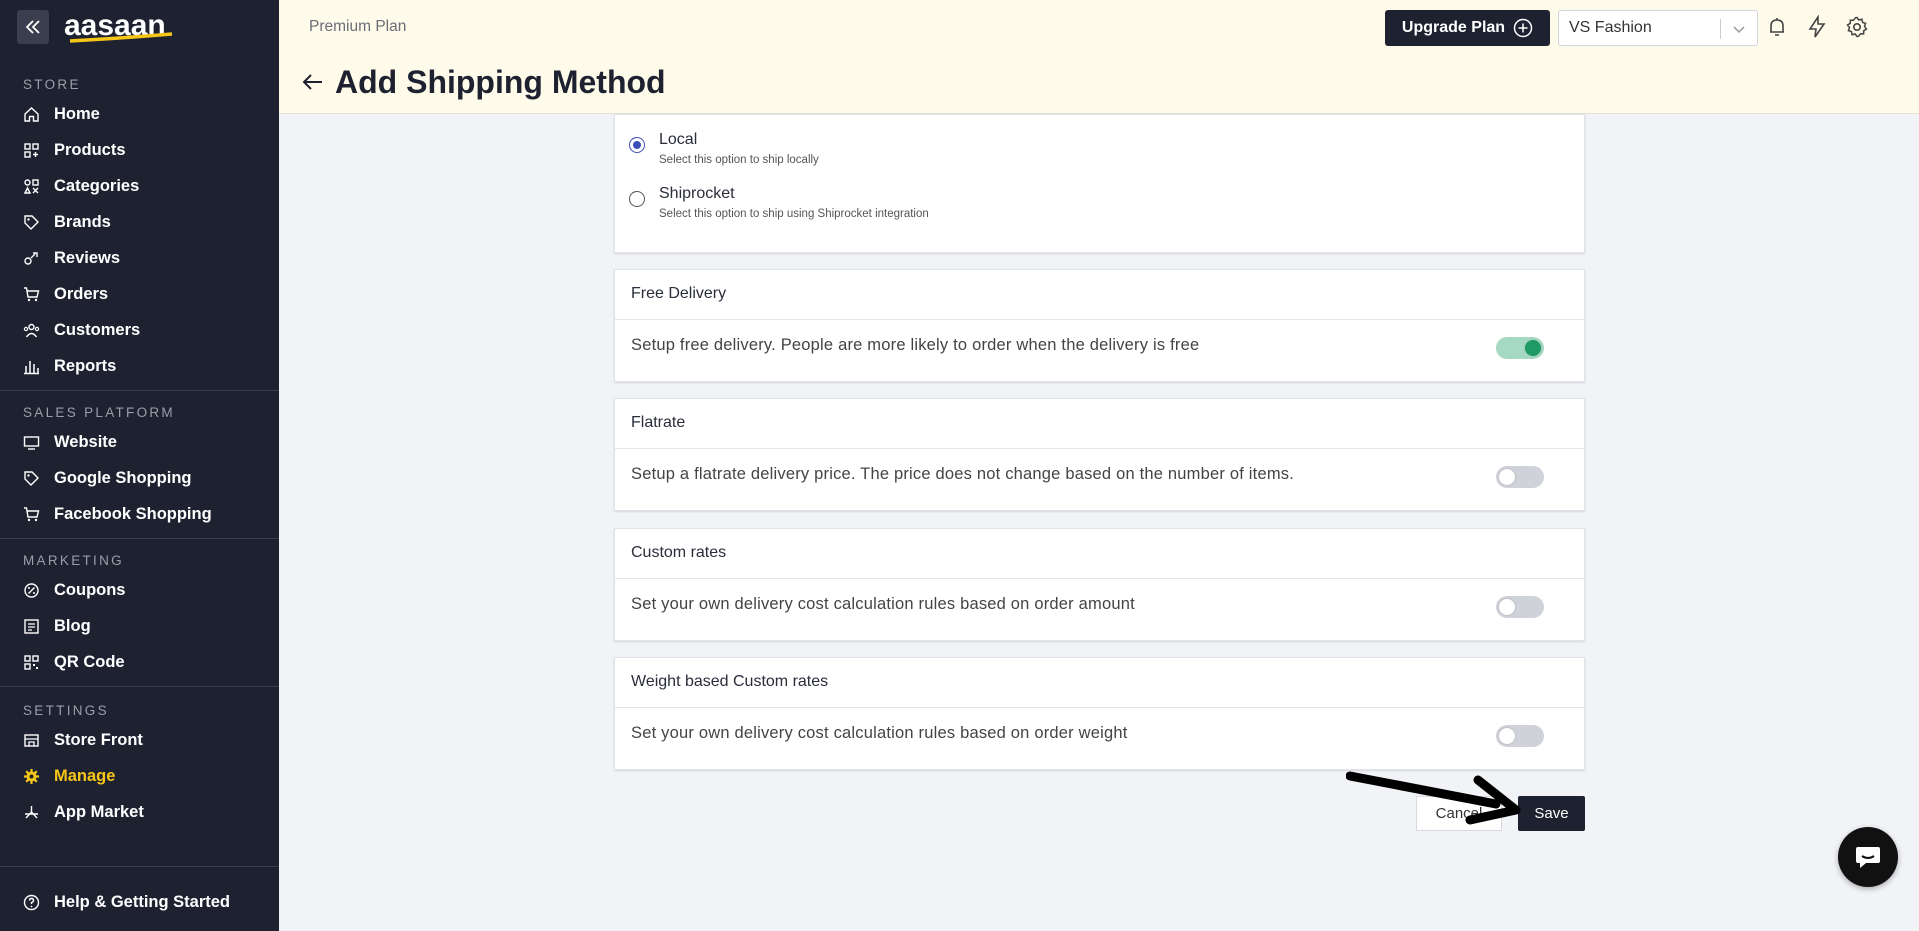 The width and height of the screenshot is (1919, 931). Describe the element at coordinates (1520, 736) in the screenshot. I see `weight-based-rates-toggle` at that location.